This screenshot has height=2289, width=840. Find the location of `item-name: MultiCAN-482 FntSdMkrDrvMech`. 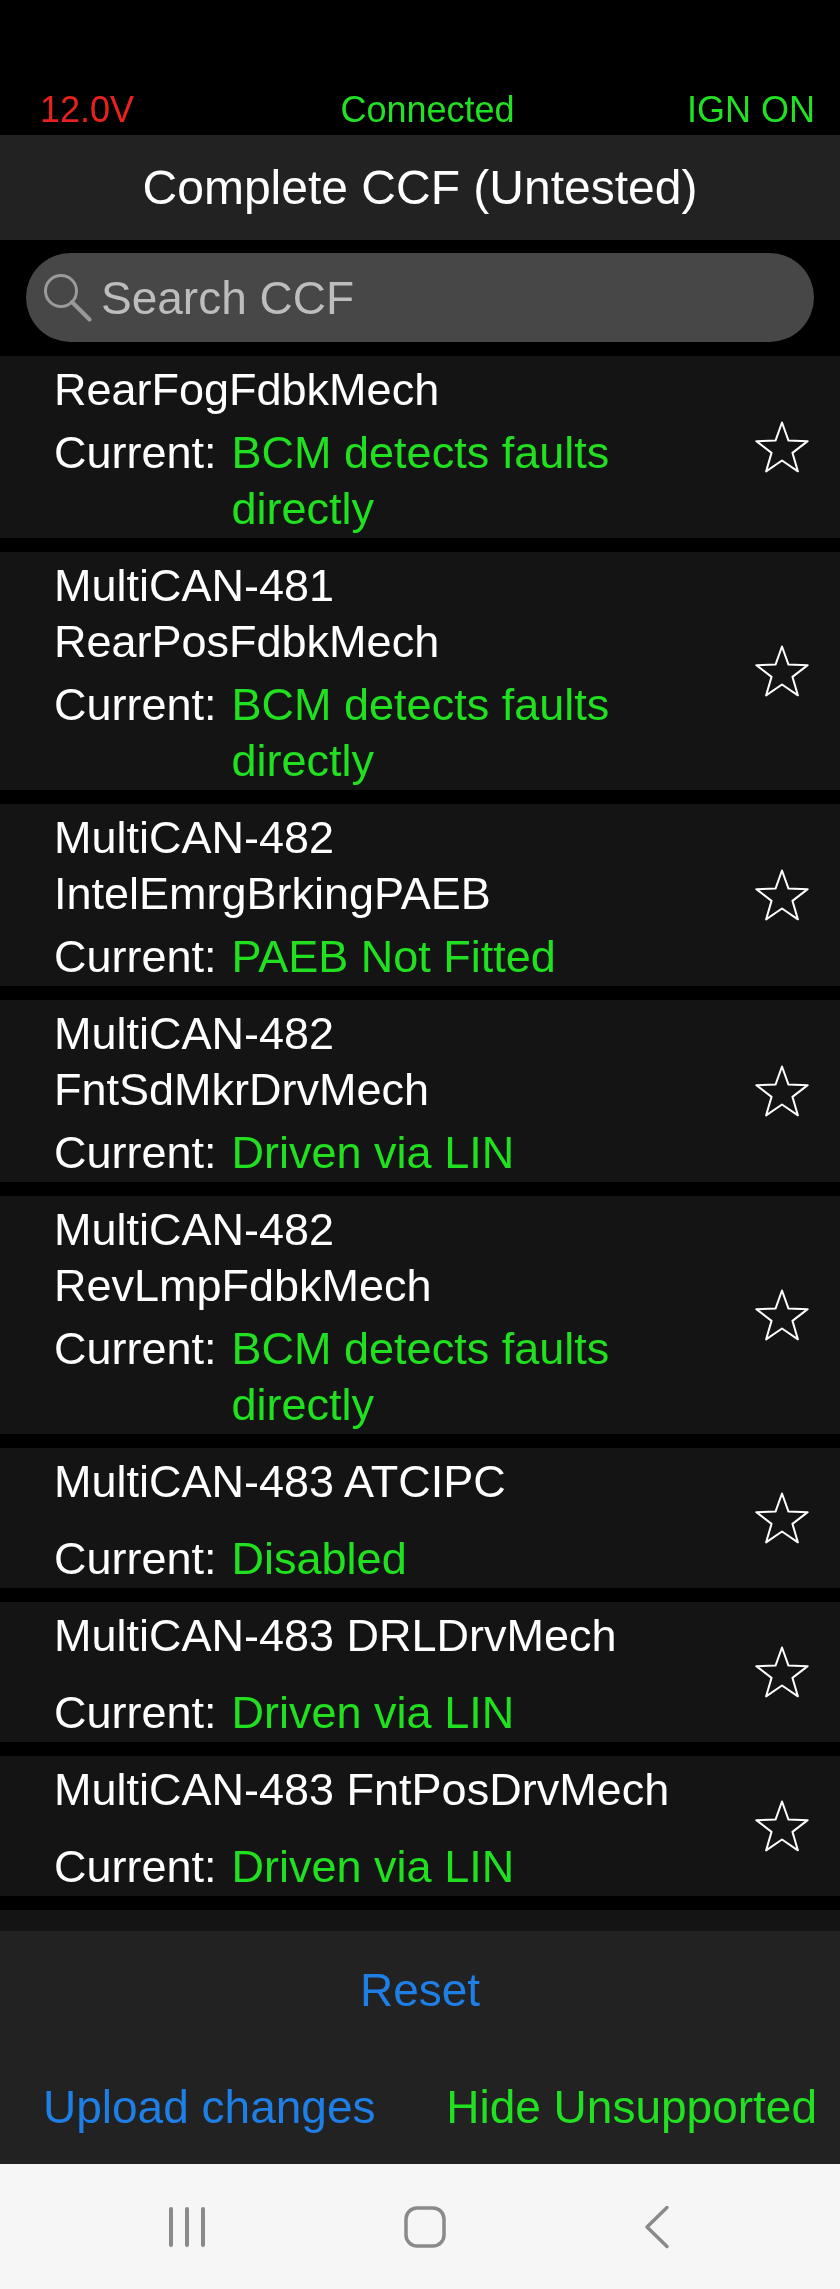

item-name: MultiCAN-482 FntSdMkrDrvMech is located at coordinates (242, 1062).